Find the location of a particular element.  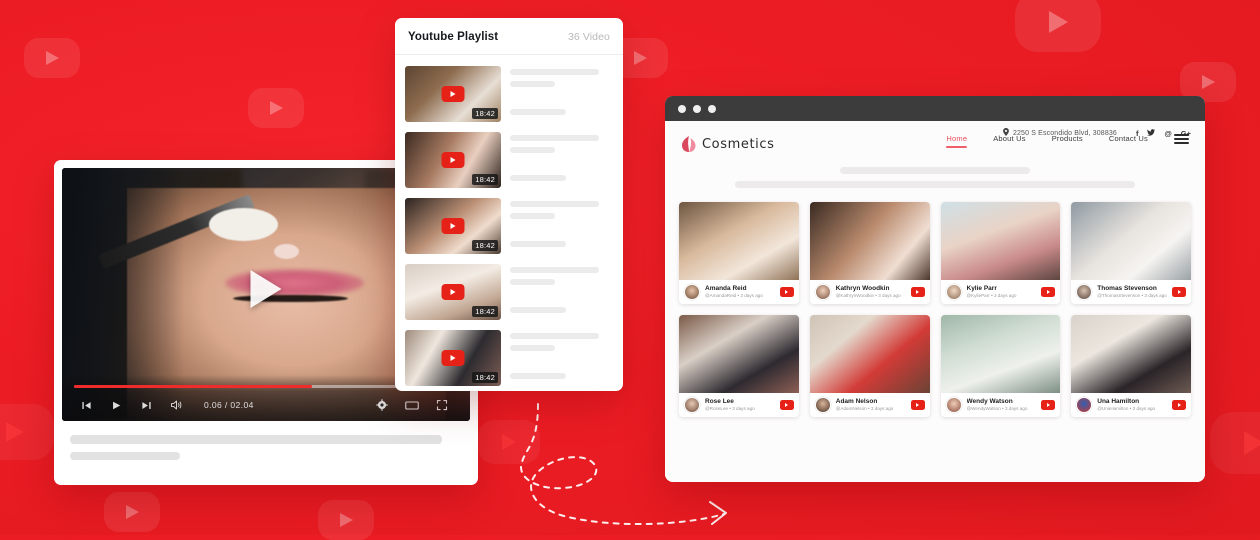

nav-links: Home About Us Products Contact Us is located at coordinates (1054, 143).